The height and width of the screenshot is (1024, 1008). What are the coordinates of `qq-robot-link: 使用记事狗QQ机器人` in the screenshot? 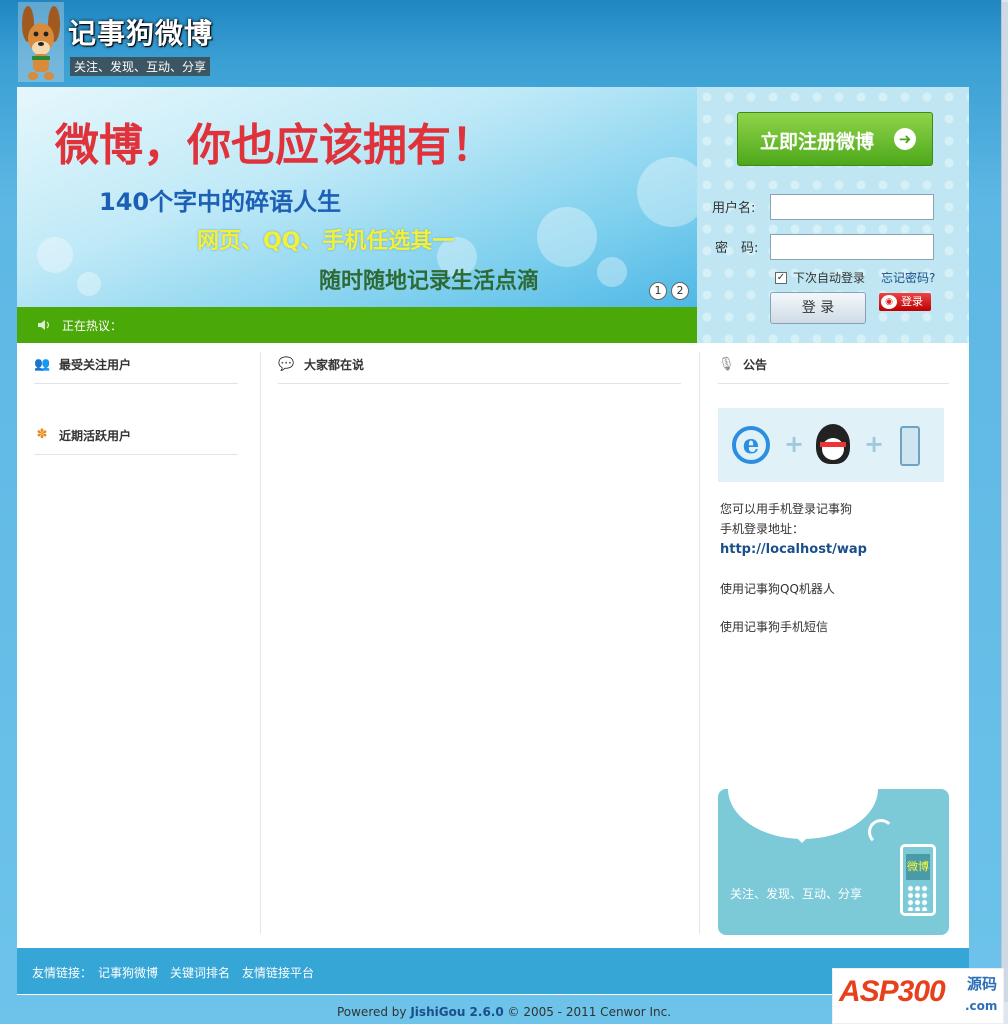 It's located at (777, 588).